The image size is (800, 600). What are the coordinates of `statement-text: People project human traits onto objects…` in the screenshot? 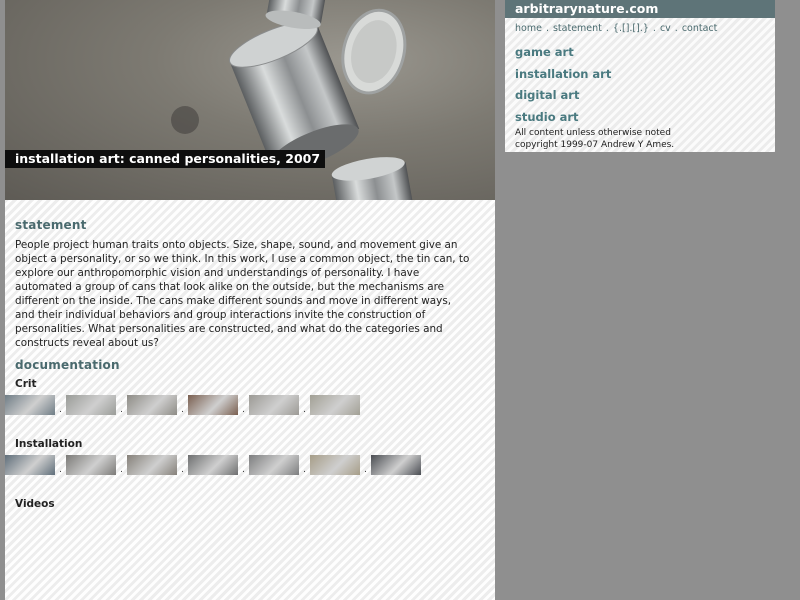 It's located at (242, 294).